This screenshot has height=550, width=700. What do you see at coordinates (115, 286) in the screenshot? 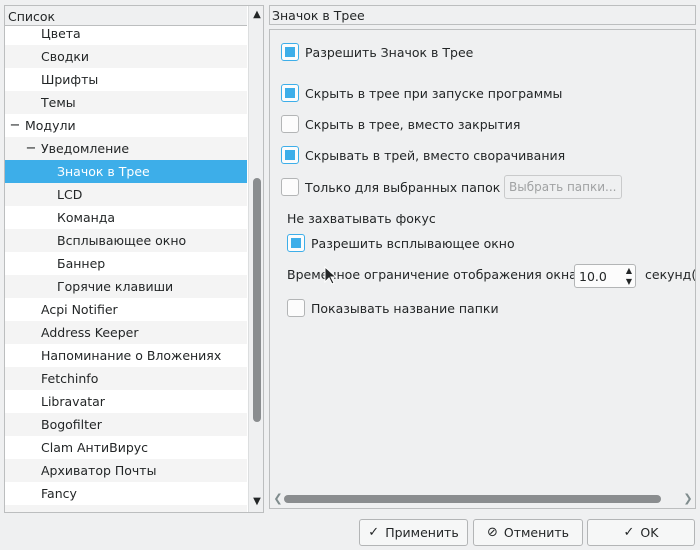
I see `tree-item-label: Горячие клавиши` at bounding box center [115, 286].